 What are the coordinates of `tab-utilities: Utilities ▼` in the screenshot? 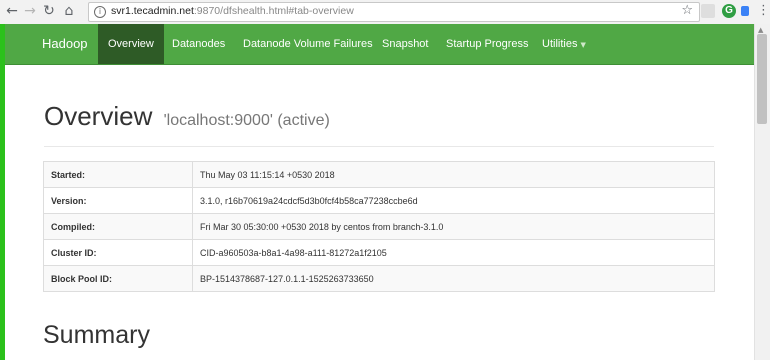 It's located at (564, 44).